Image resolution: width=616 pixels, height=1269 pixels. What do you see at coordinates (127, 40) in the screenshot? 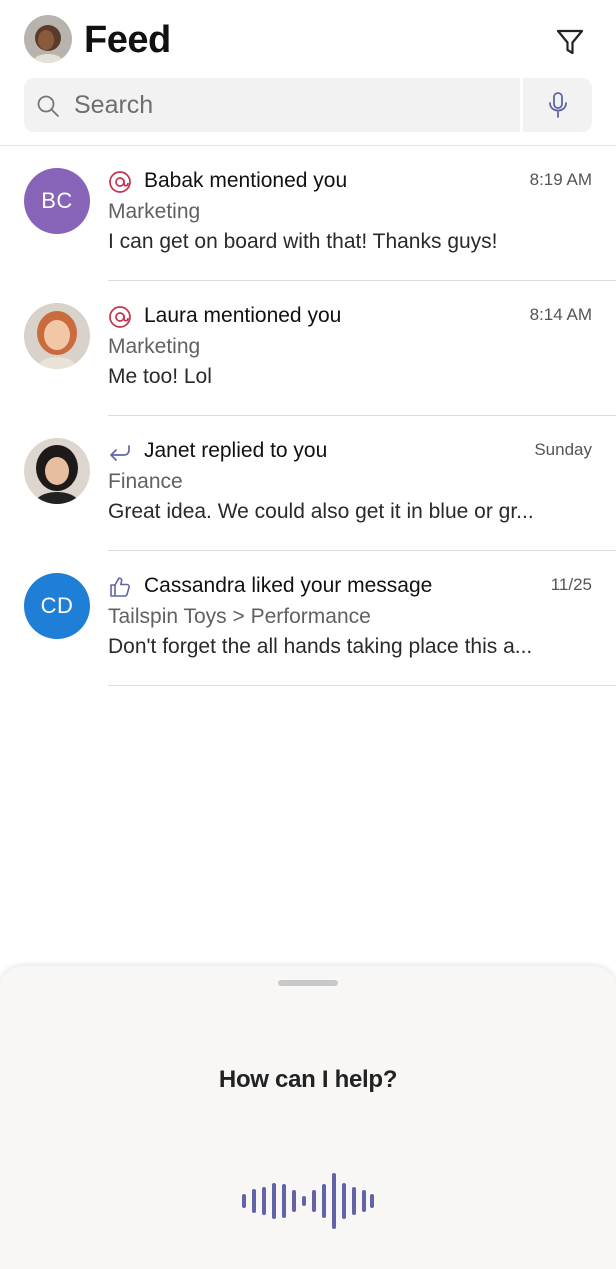
I see `page-title: Feed` at bounding box center [127, 40].